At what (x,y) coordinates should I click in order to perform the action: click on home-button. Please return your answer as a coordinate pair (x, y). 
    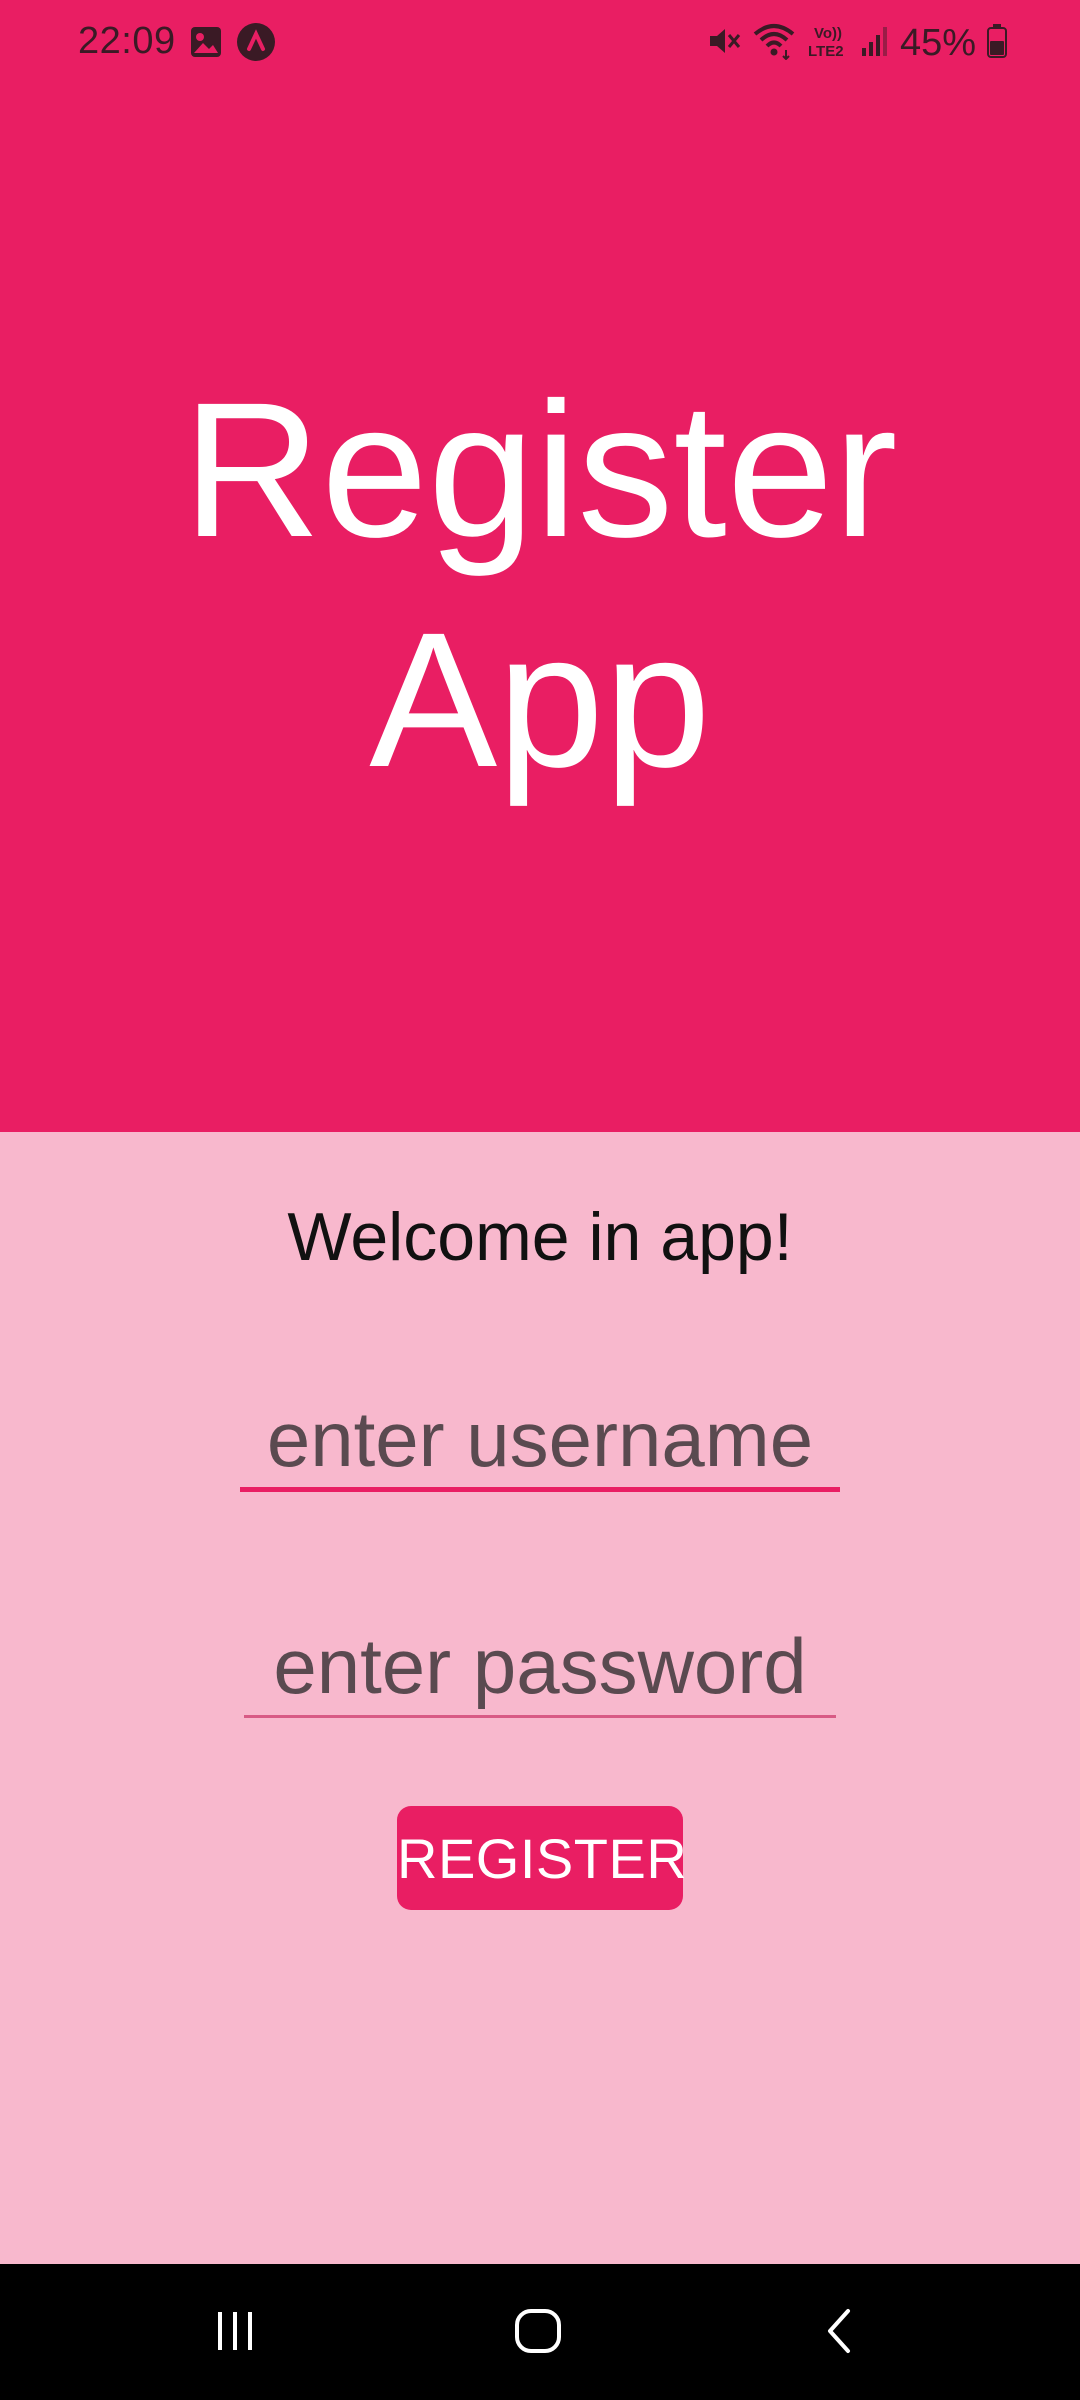
    Looking at the image, I should click on (538, 2333).